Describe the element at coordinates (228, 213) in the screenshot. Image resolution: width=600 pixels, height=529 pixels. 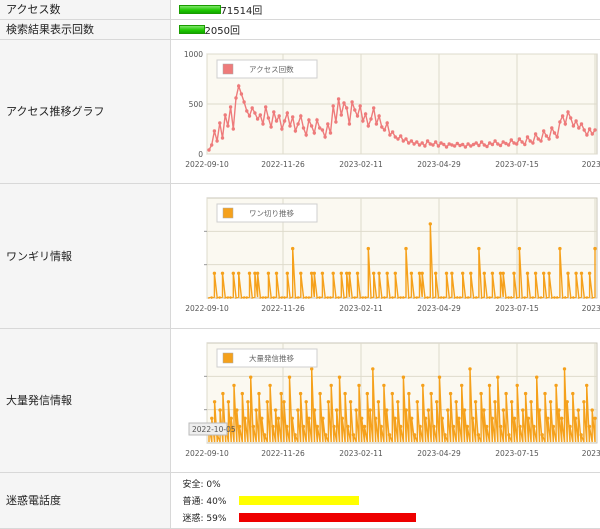
I see `legend-swatch` at that location.